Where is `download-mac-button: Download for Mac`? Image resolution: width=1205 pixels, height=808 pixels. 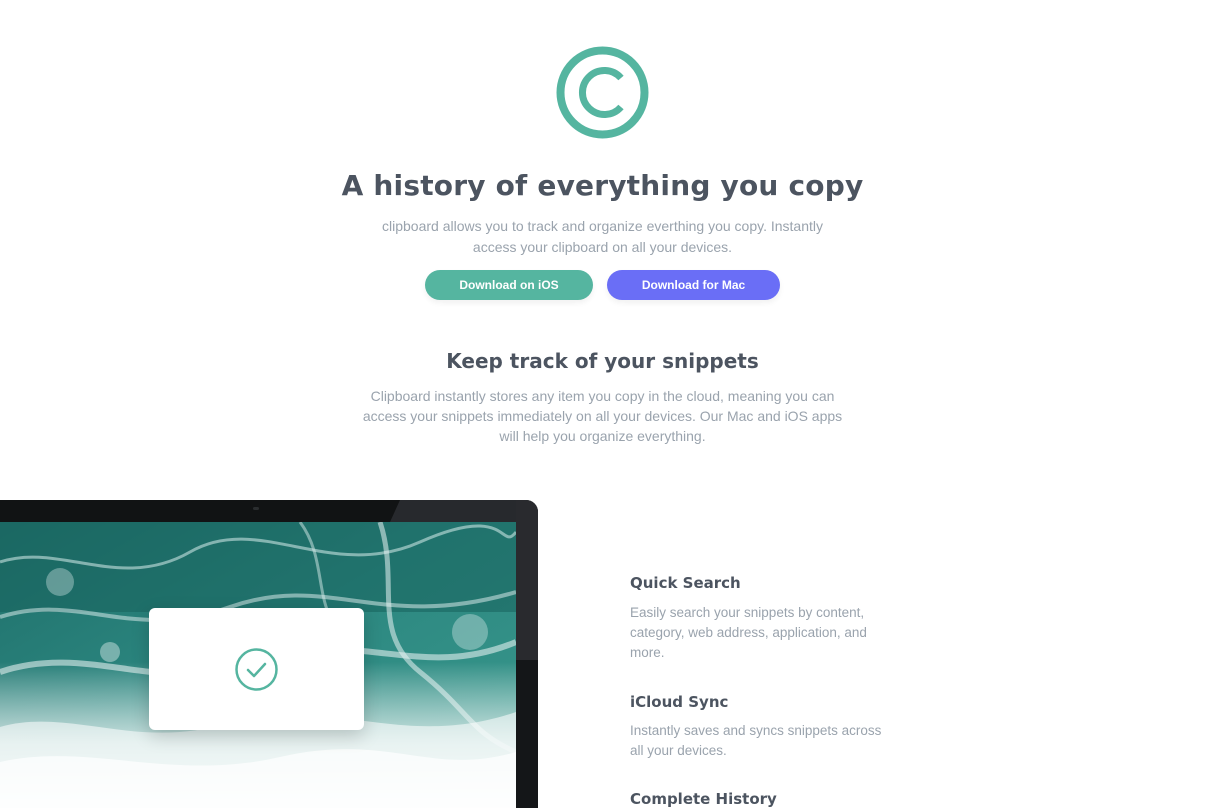 download-mac-button: Download for Mac is located at coordinates (693, 285).